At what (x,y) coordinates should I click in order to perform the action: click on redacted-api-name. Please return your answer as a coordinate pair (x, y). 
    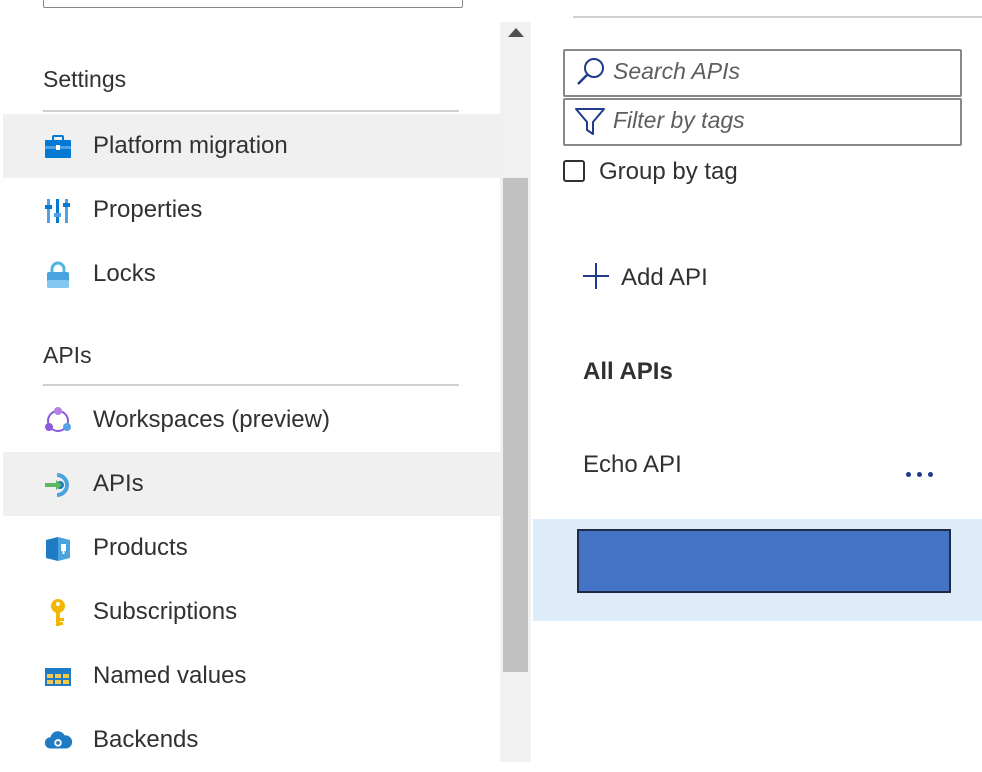
    Looking at the image, I should click on (764, 561).